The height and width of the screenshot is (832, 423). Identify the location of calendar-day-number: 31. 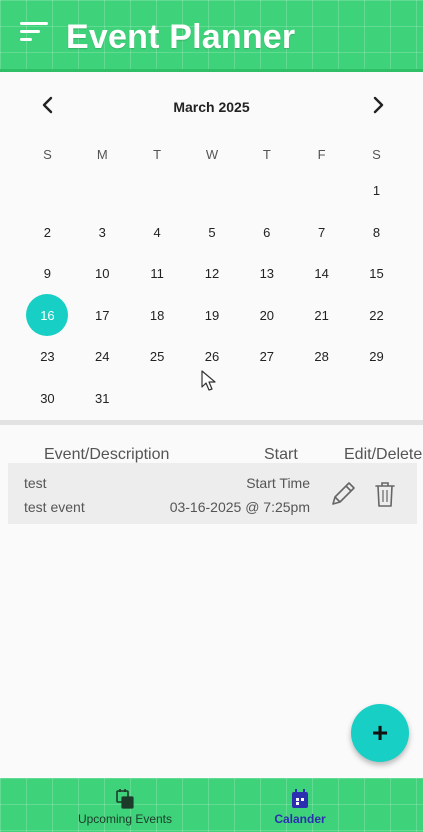
(102, 398).